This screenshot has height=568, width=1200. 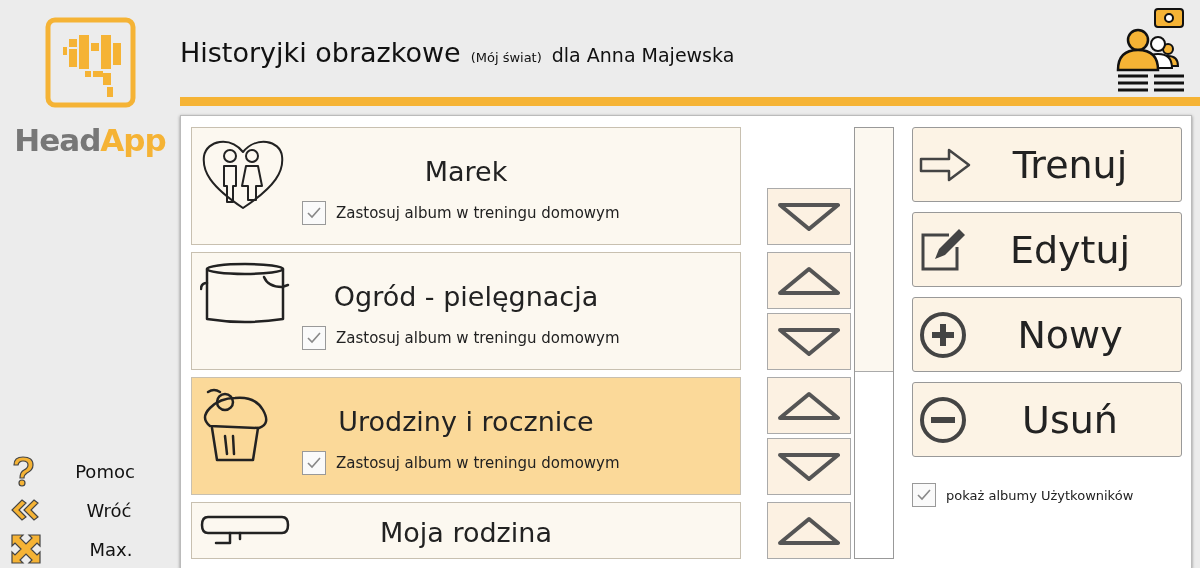 What do you see at coordinates (1040, 495) in the screenshot?
I see `checkbox-label: pokaż albumy Użytkowników` at bounding box center [1040, 495].